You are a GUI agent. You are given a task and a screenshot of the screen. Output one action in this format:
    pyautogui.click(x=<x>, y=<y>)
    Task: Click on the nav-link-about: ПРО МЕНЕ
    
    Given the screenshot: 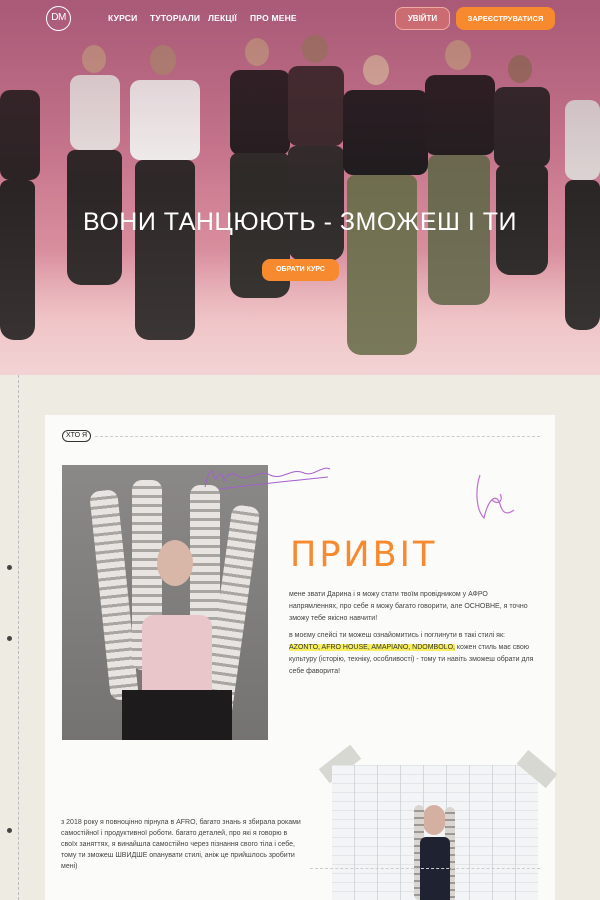 What is the action you would take?
    pyautogui.click(x=273, y=18)
    